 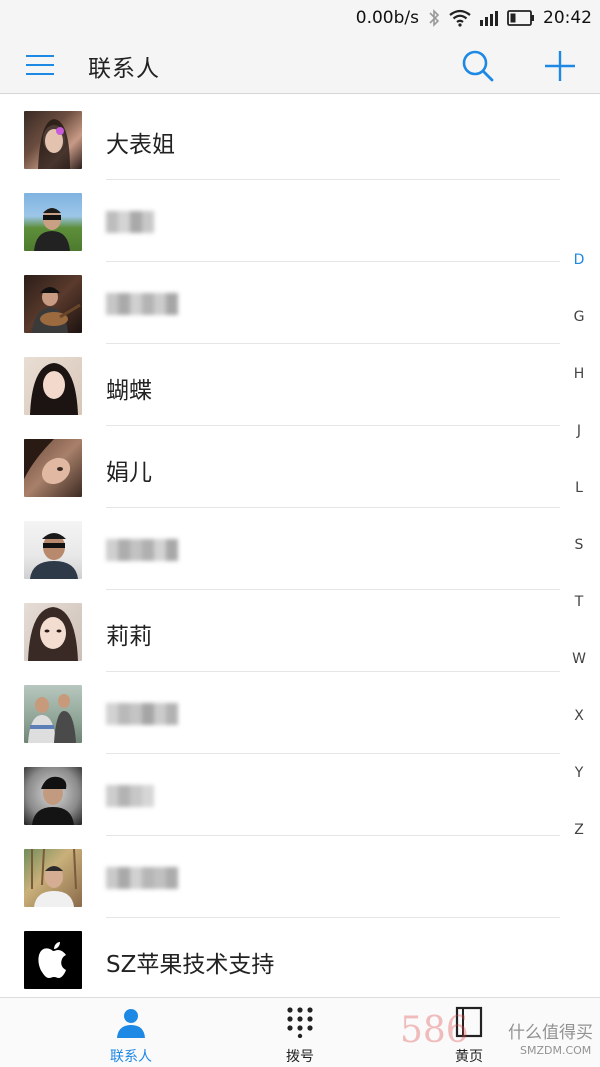 What do you see at coordinates (579, 773) in the screenshot?
I see `index-letter: Y` at bounding box center [579, 773].